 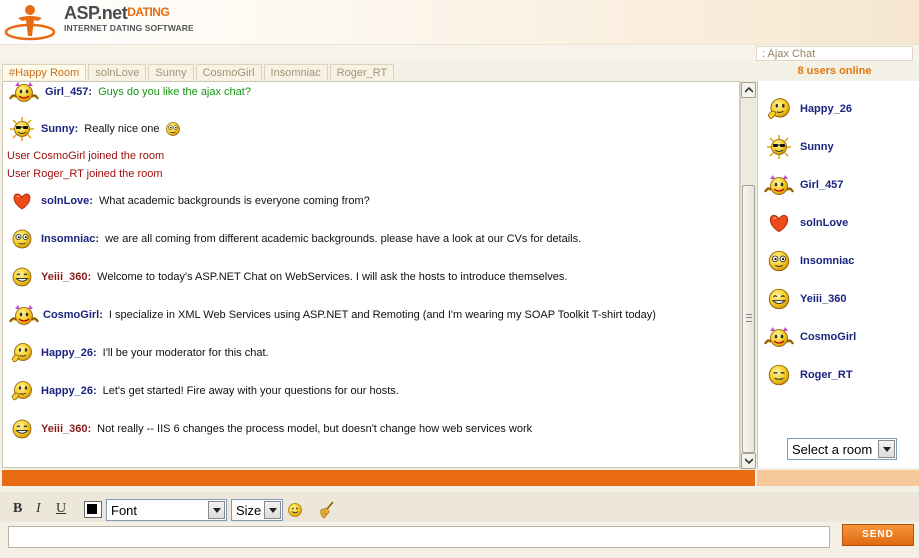 What do you see at coordinates (70, 239) in the screenshot?
I see `message-user: Insomniac:` at bounding box center [70, 239].